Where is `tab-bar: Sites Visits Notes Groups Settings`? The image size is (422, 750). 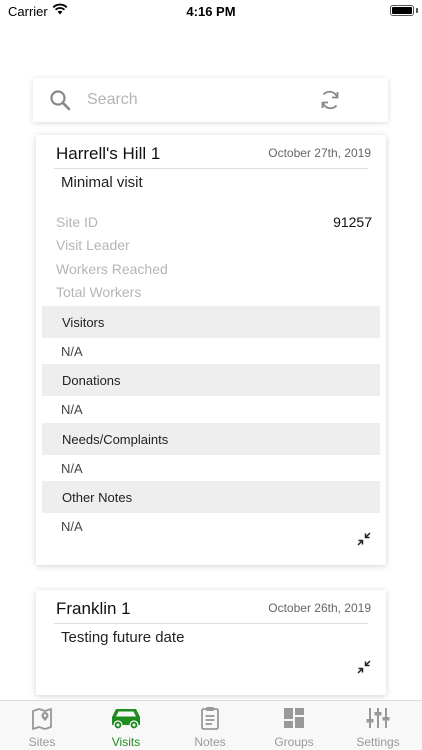 tab-bar: Sites Visits Notes Groups Settings is located at coordinates (211, 725).